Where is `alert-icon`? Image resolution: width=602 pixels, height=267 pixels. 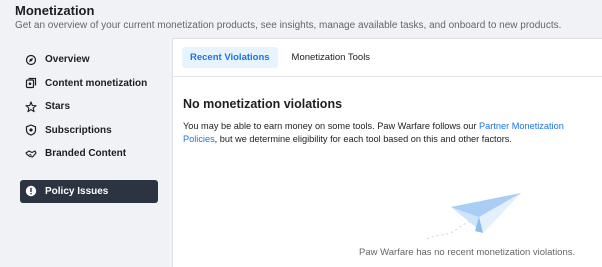
alert-icon is located at coordinates (31, 191).